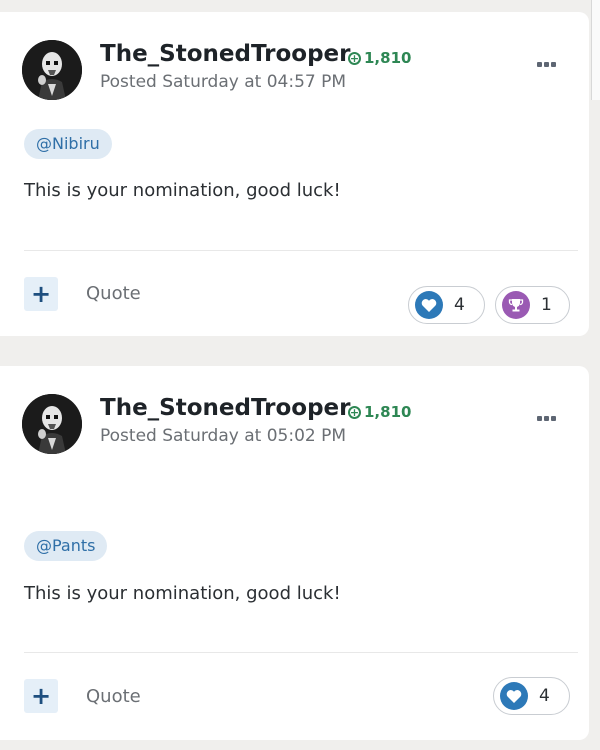  What do you see at coordinates (546, 305) in the screenshot?
I see `reaction-count: 1` at bounding box center [546, 305].